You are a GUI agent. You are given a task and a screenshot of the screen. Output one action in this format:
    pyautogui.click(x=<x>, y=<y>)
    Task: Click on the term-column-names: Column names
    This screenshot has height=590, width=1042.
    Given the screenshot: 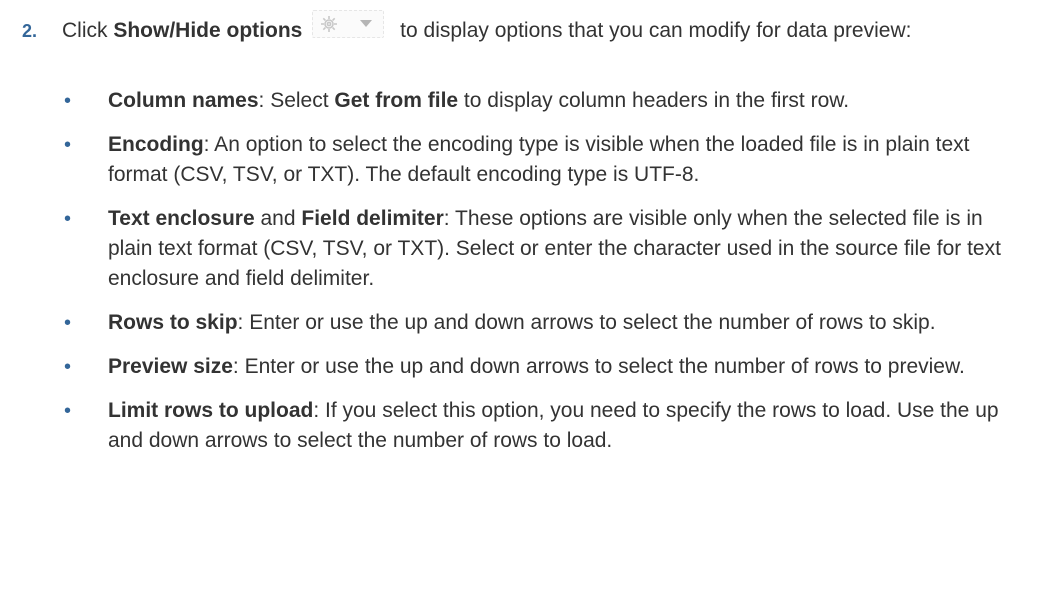 What is the action you would take?
    pyautogui.click(x=183, y=100)
    